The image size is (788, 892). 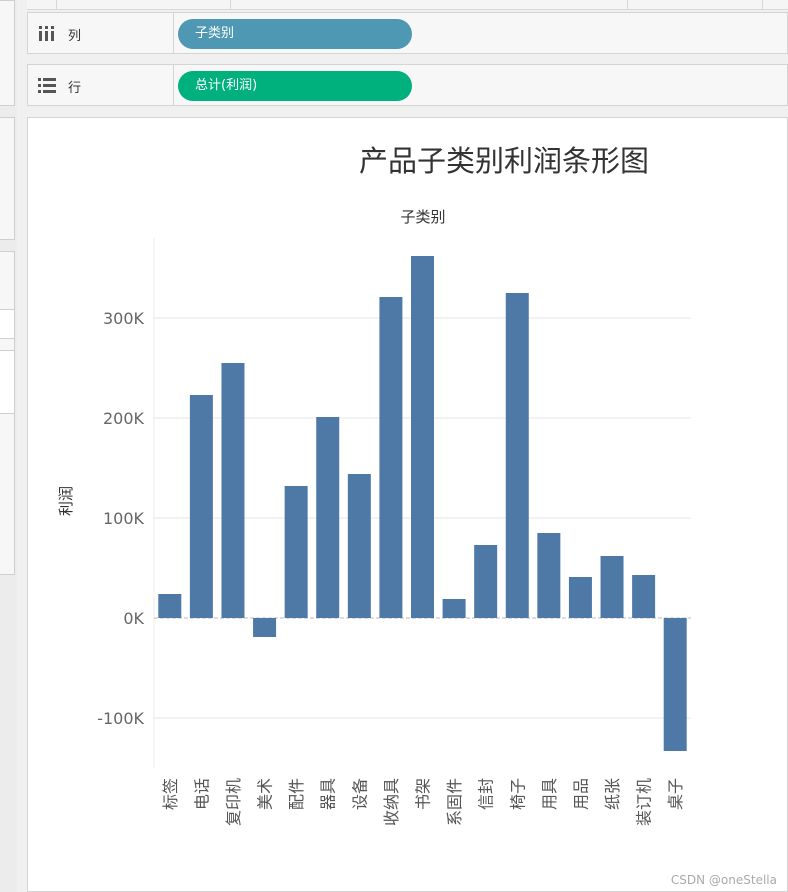 What do you see at coordinates (549, 794) in the screenshot?
I see `x-tick-label: 用具` at bounding box center [549, 794].